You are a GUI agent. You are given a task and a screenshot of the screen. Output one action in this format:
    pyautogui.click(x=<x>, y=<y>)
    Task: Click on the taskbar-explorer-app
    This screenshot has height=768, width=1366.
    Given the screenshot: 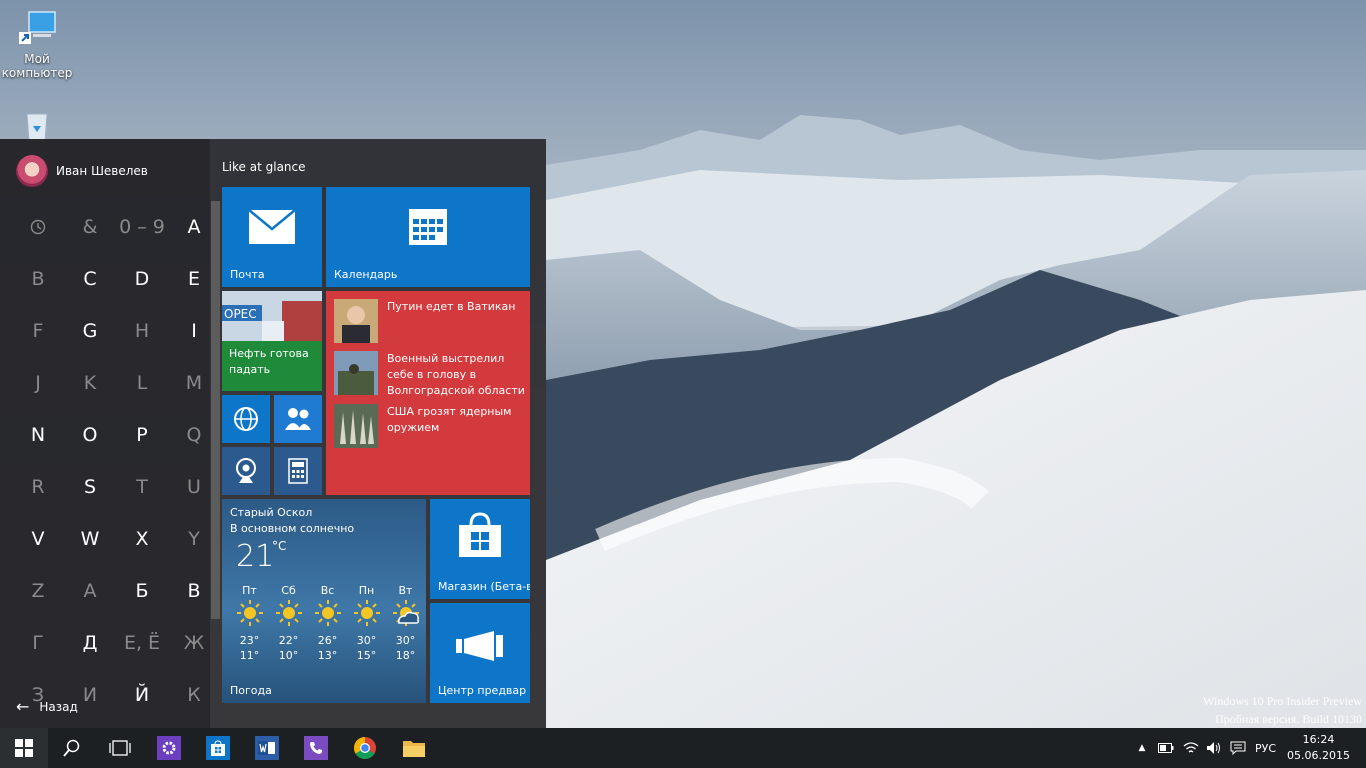 What is the action you would take?
    pyautogui.click(x=414, y=748)
    